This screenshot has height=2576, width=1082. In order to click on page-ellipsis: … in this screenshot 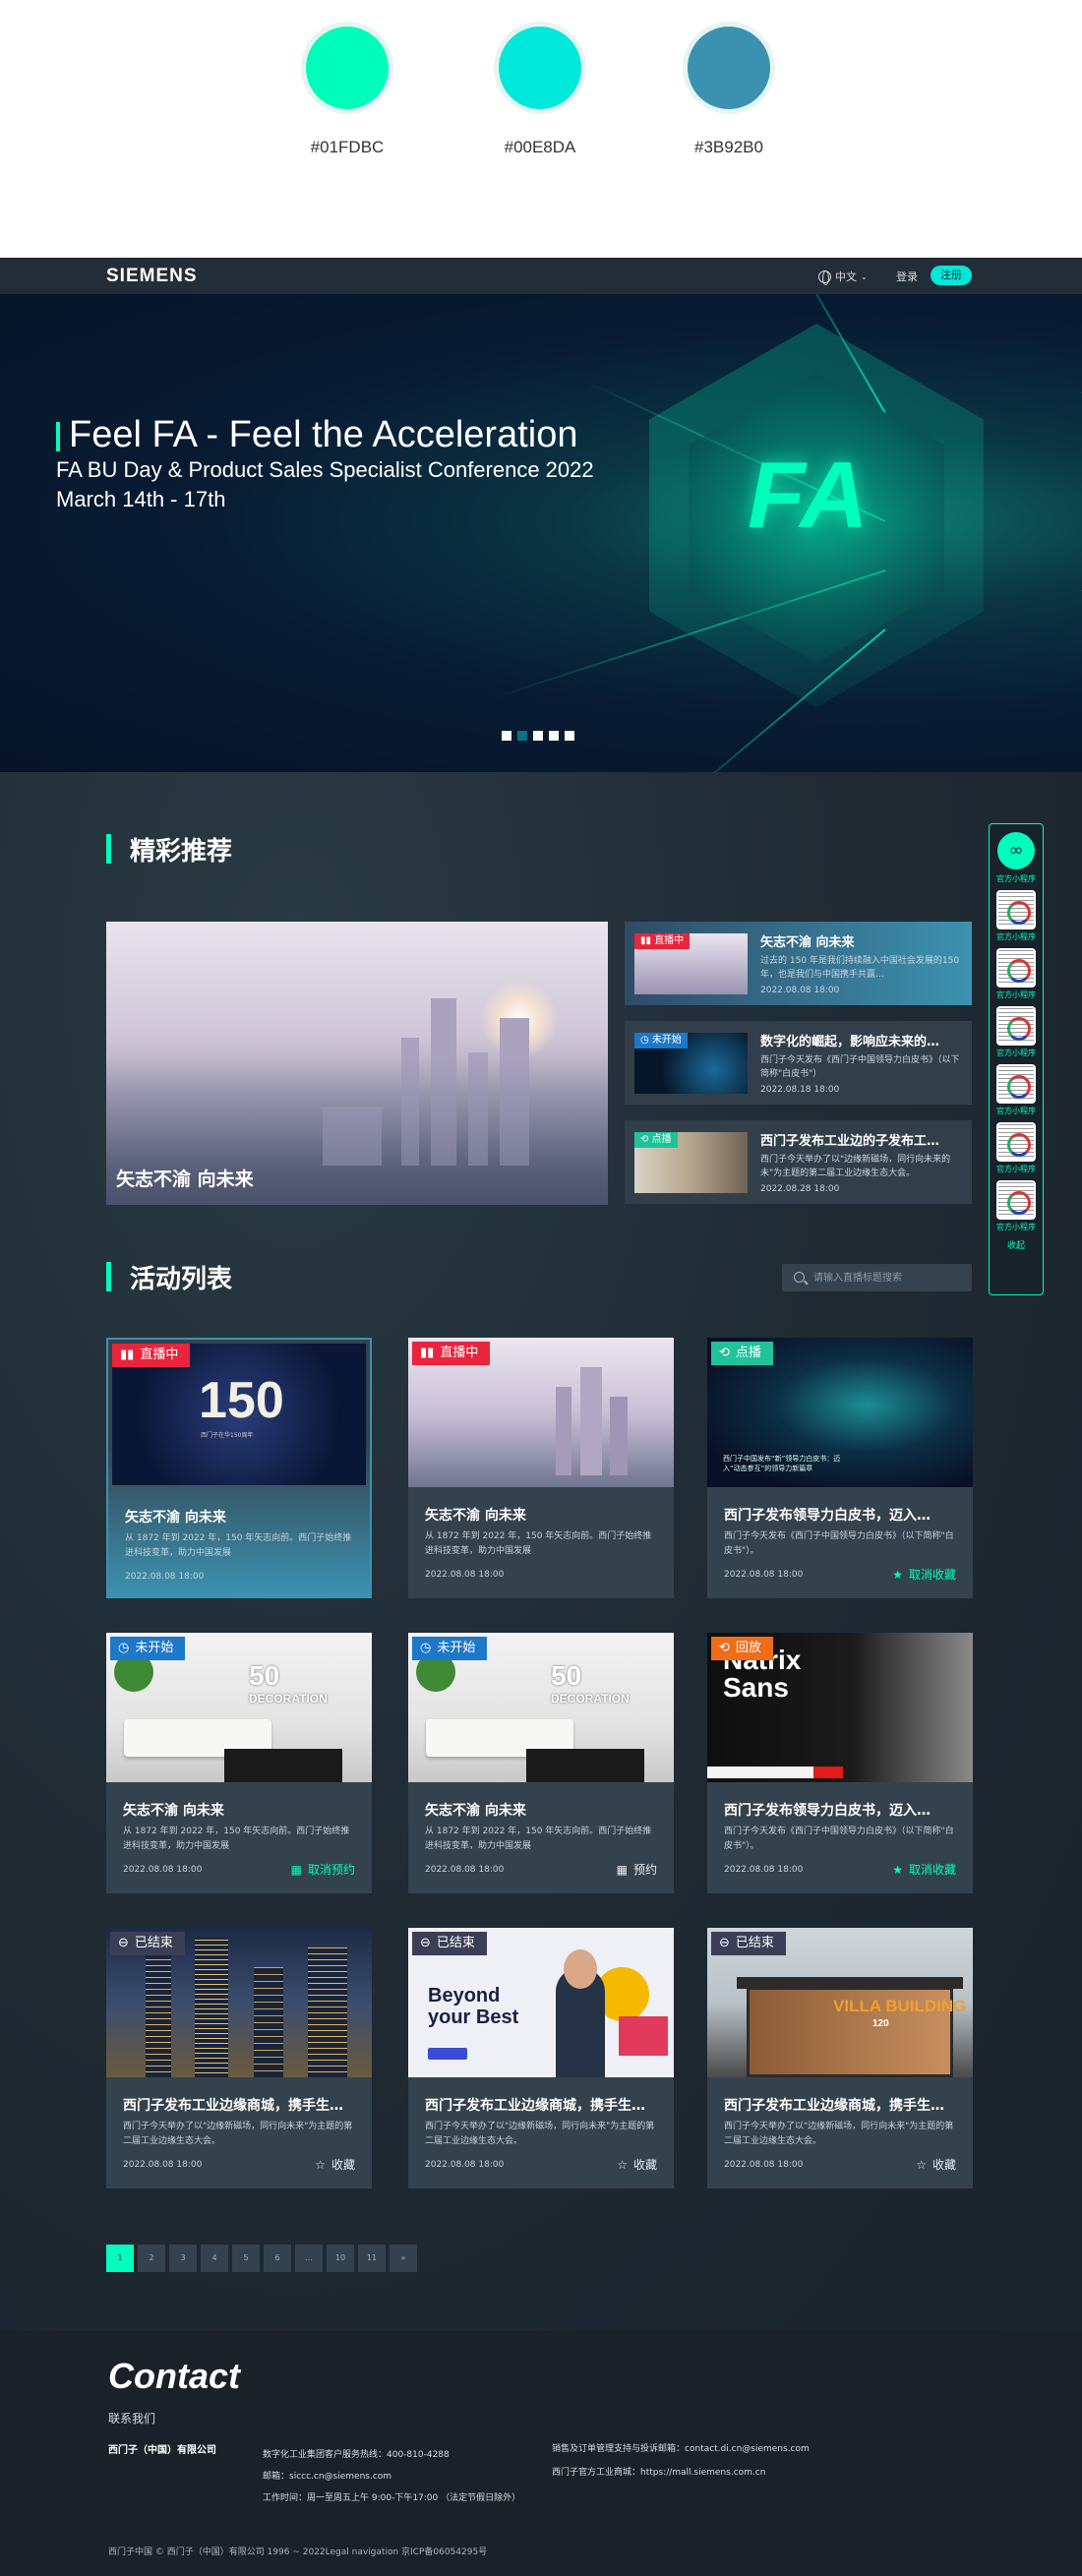, I will do `click(309, 2259)`.